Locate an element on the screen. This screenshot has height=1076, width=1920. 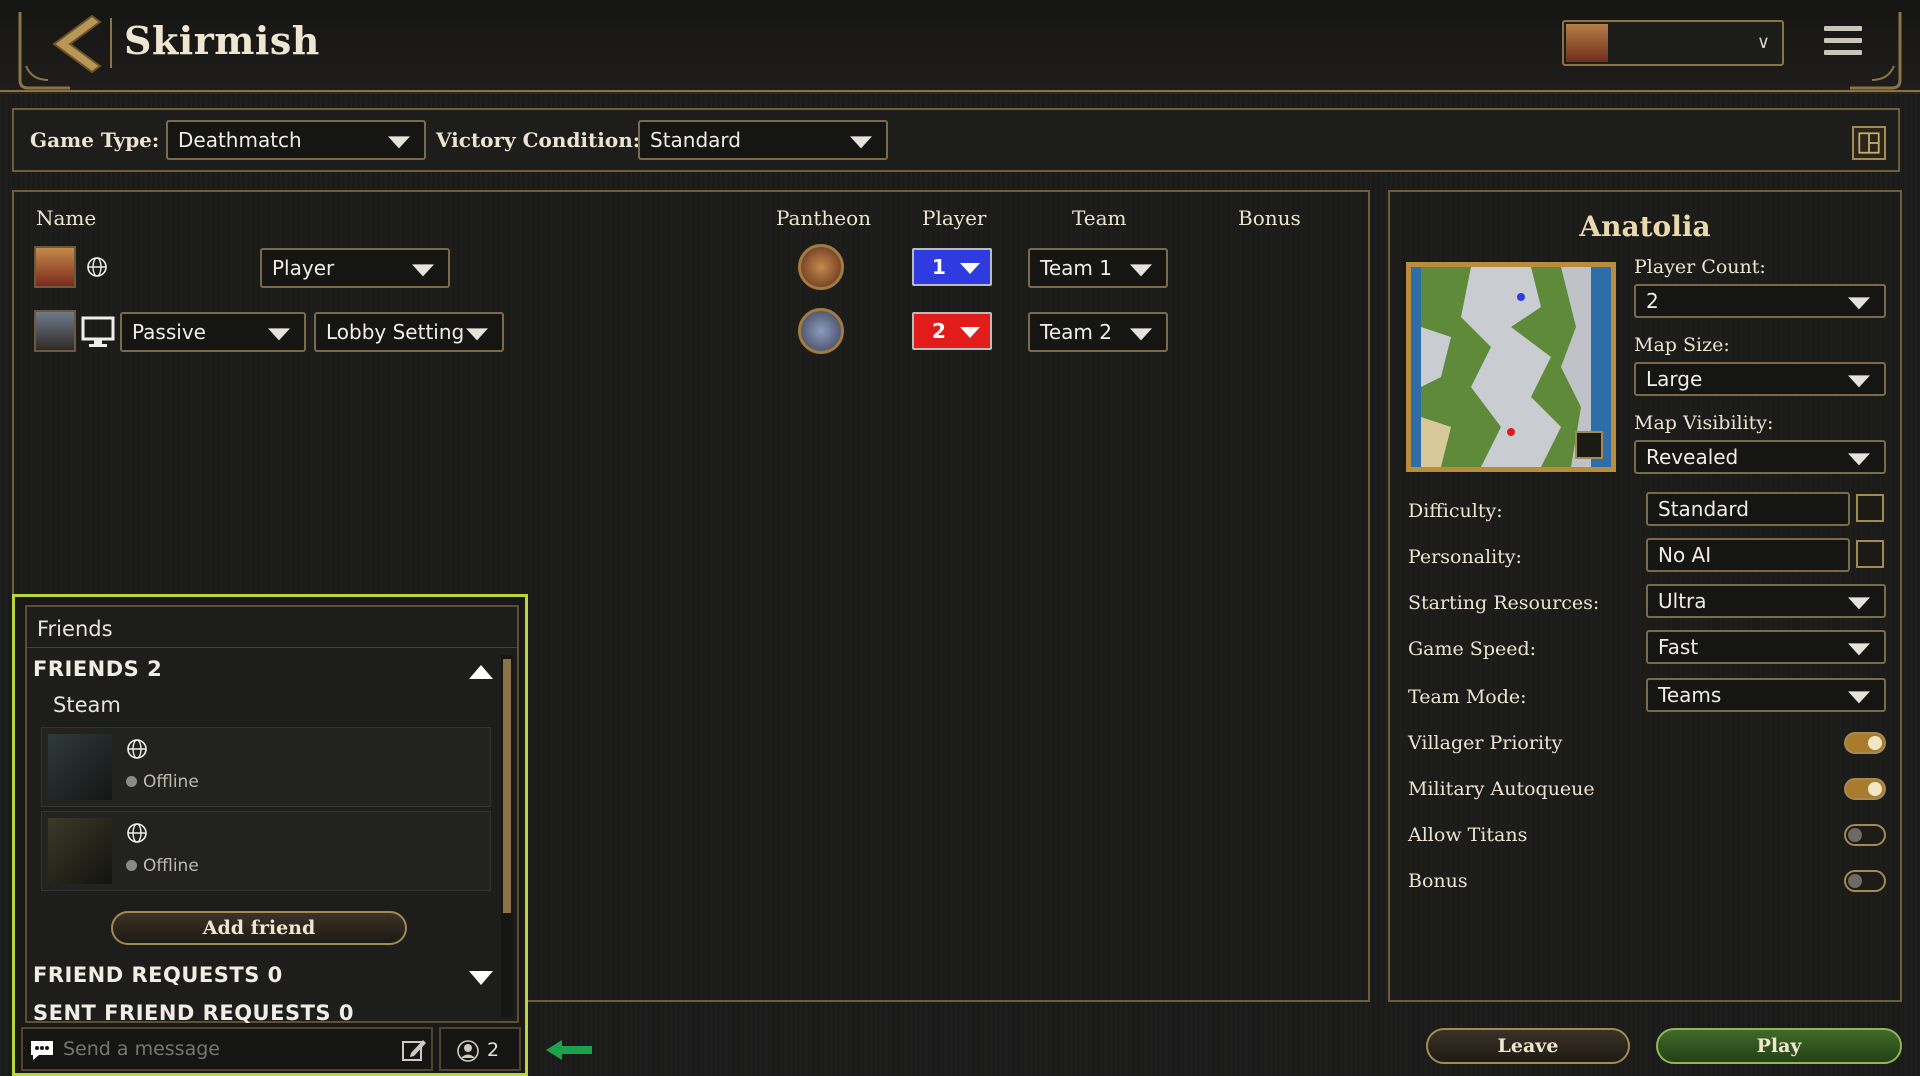
expand-arrow-icon is located at coordinates (481, 978).